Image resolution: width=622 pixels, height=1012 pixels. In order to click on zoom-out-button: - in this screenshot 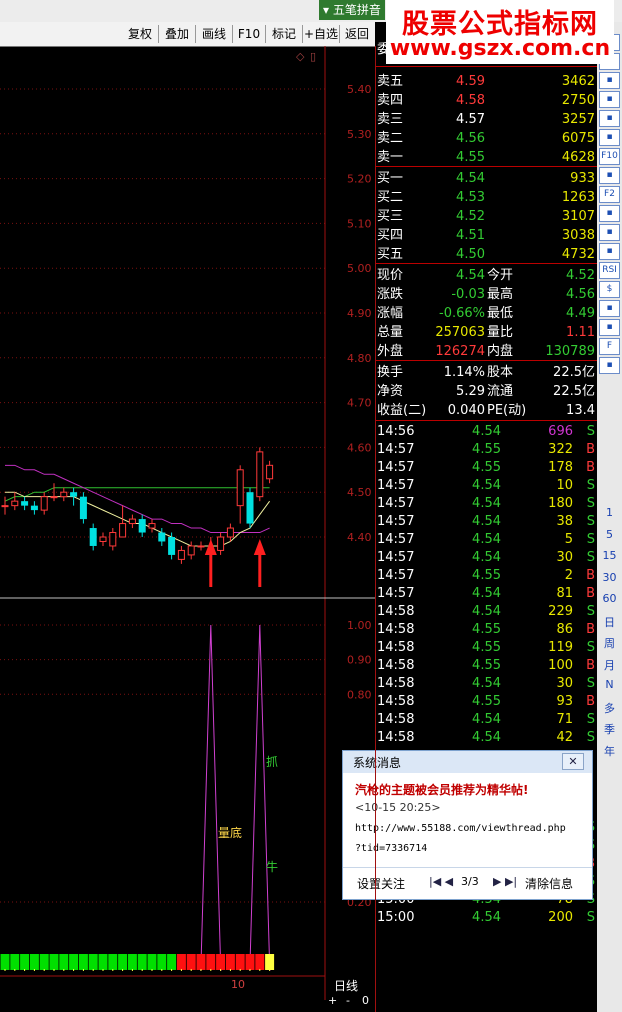, I will do `click(348, 1000)`.